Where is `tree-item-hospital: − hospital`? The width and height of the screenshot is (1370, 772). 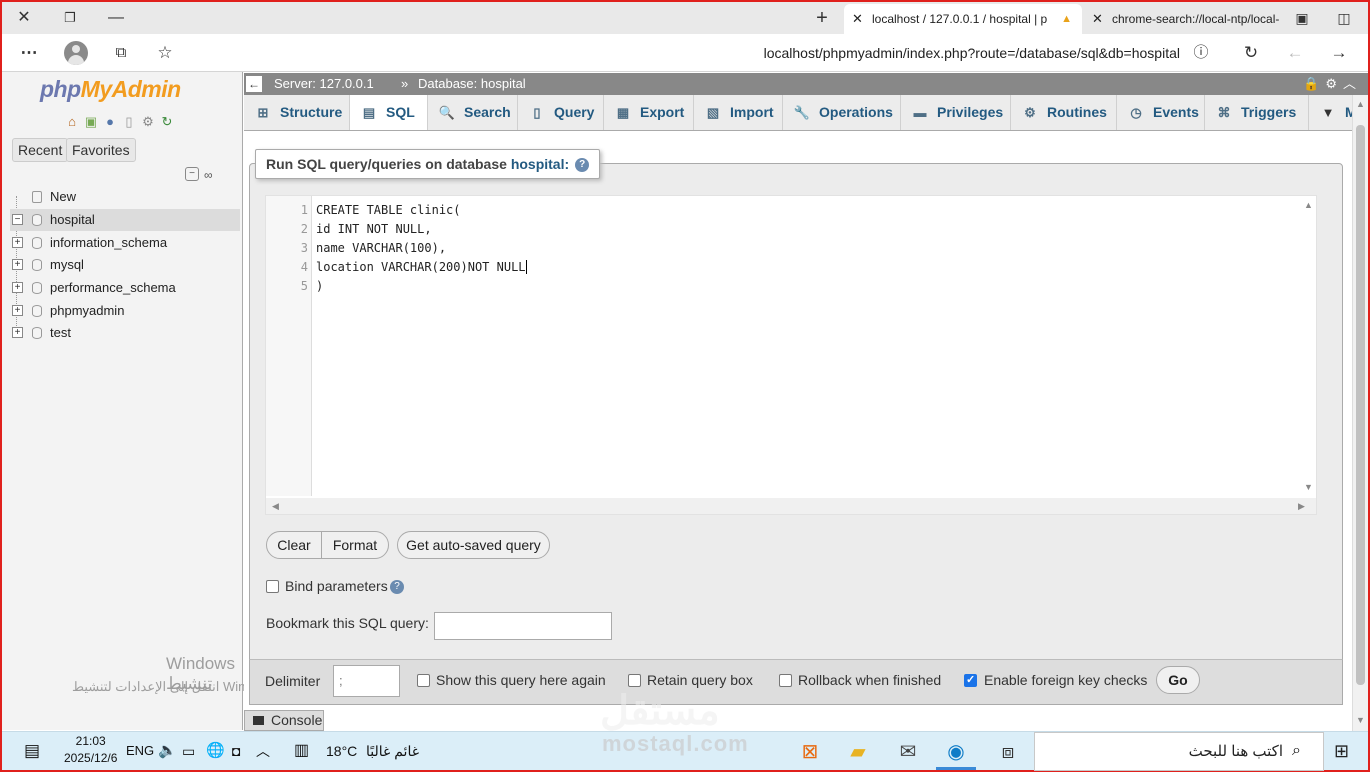 tree-item-hospital: − hospital is located at coordinates (125, 220).